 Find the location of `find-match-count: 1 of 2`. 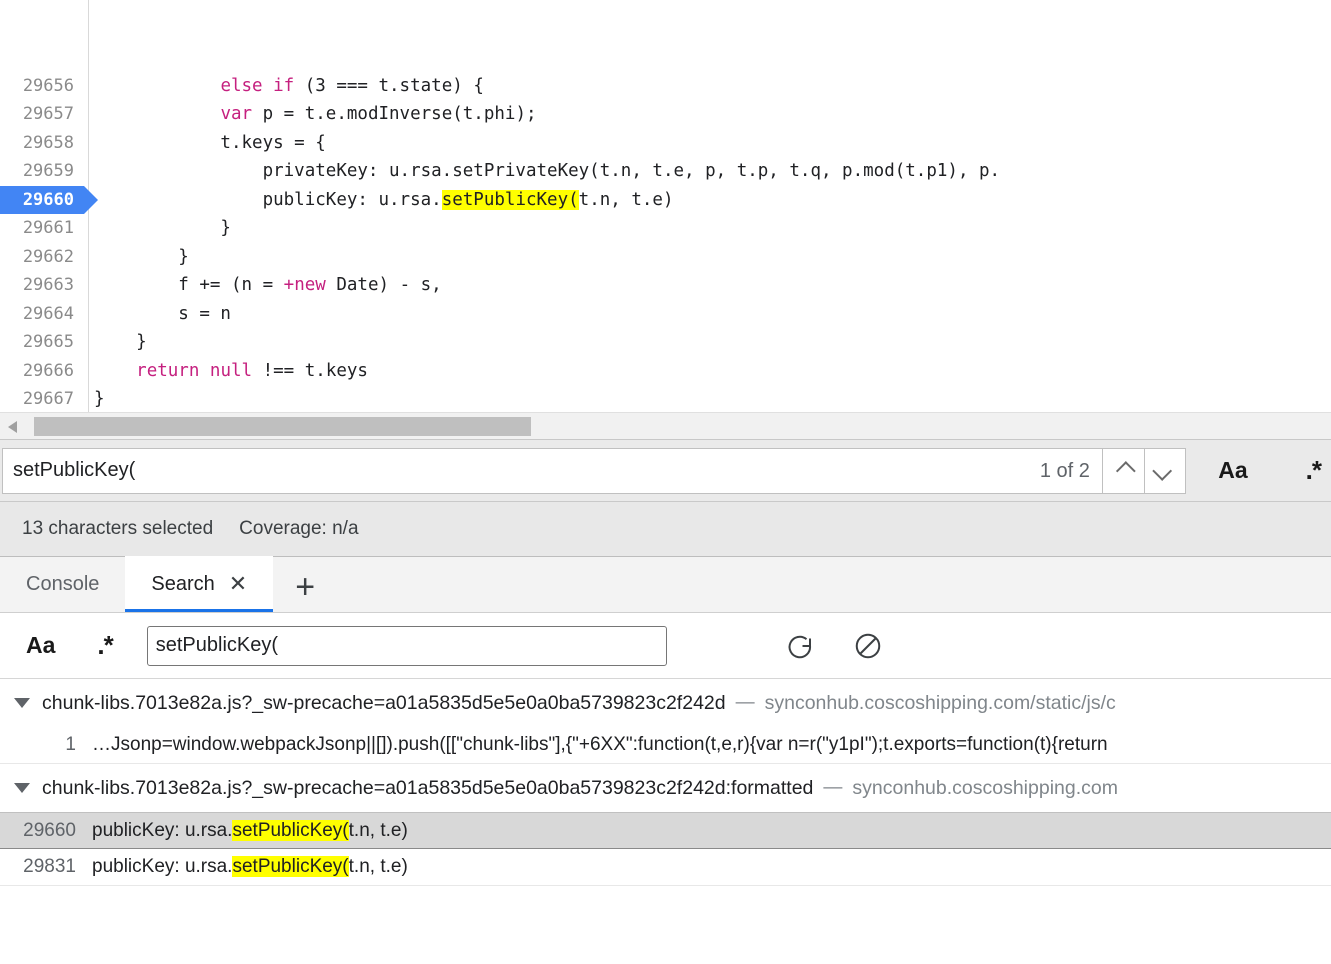

find-match-count: 1 of 2 is located at coordinates (1064, 470).